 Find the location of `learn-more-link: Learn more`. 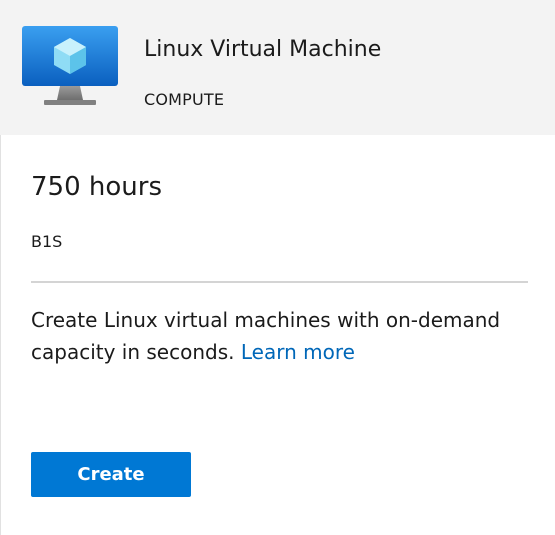

learn-more-link: Learn more is located at coordinates (298, 352).